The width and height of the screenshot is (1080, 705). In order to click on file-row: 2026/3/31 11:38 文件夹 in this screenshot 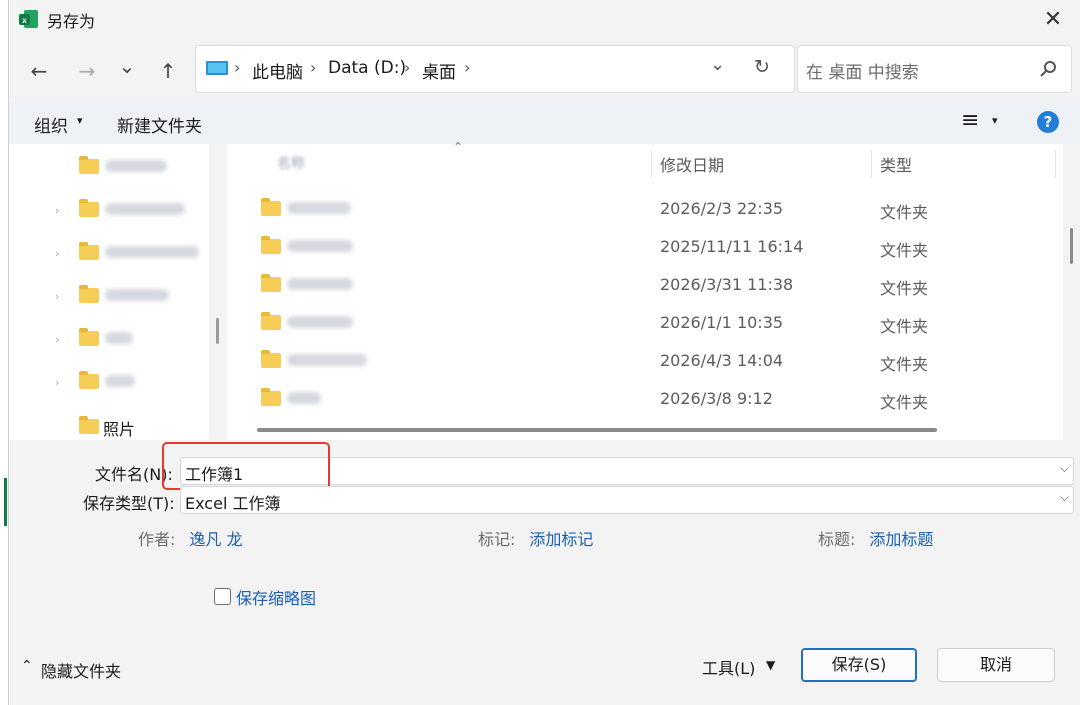, I will do `click(645, 284)`.